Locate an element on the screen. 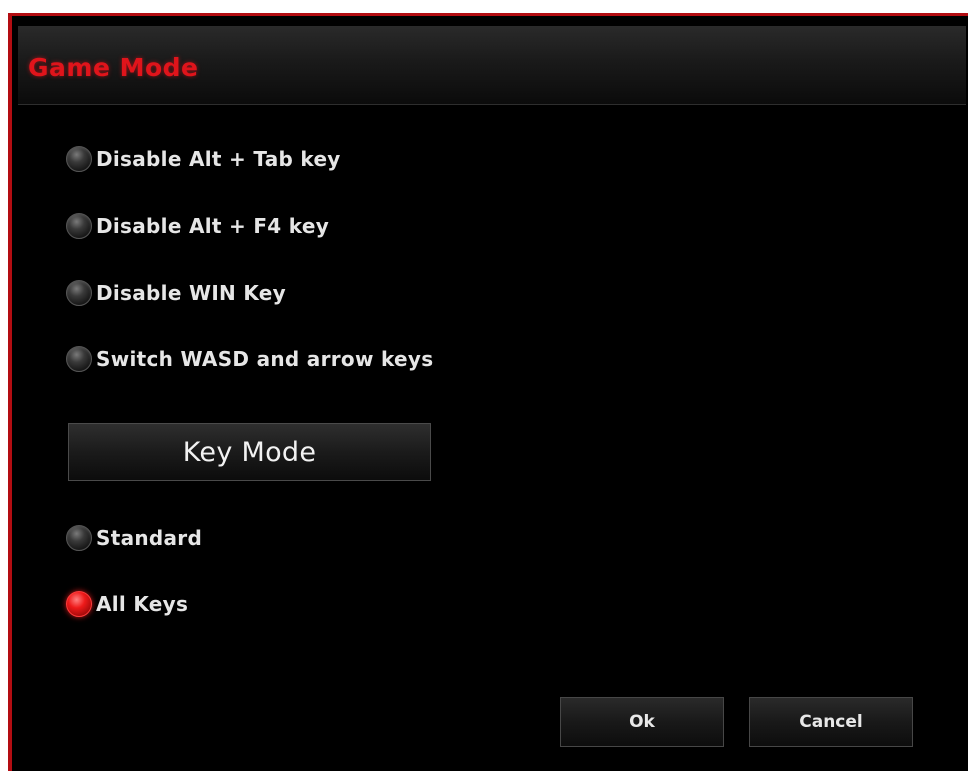 The image size is (968, 771). option-label: All Keys is located at coordinates (142, 604).